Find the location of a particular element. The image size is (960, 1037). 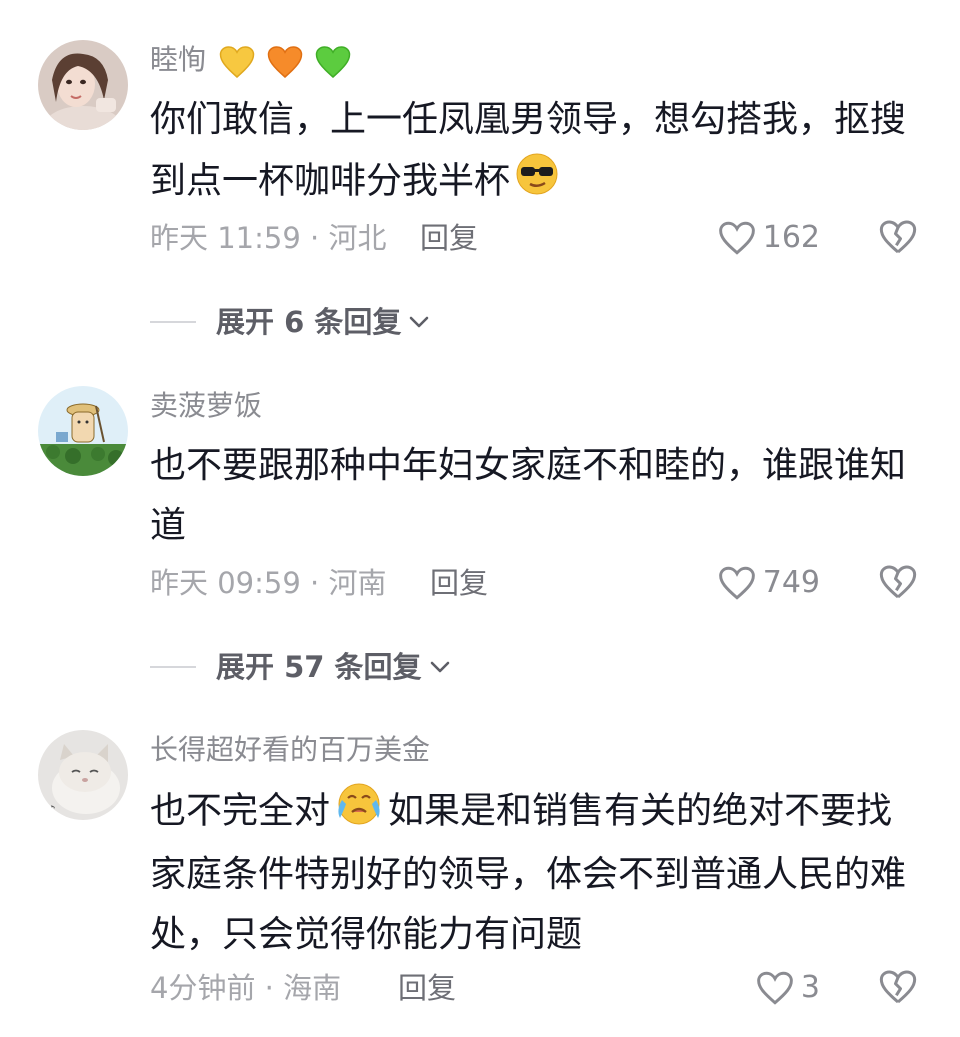

heart-badges is located at coordinates (286, 61).